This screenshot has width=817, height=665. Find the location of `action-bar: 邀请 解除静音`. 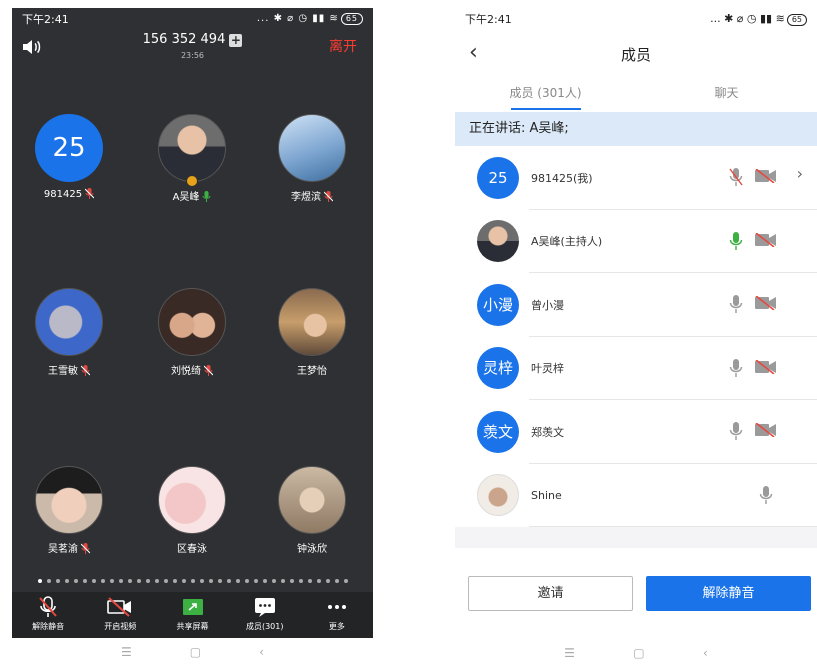

action-bar: 邀请 解除静音 is located at coordinates (636, 594).